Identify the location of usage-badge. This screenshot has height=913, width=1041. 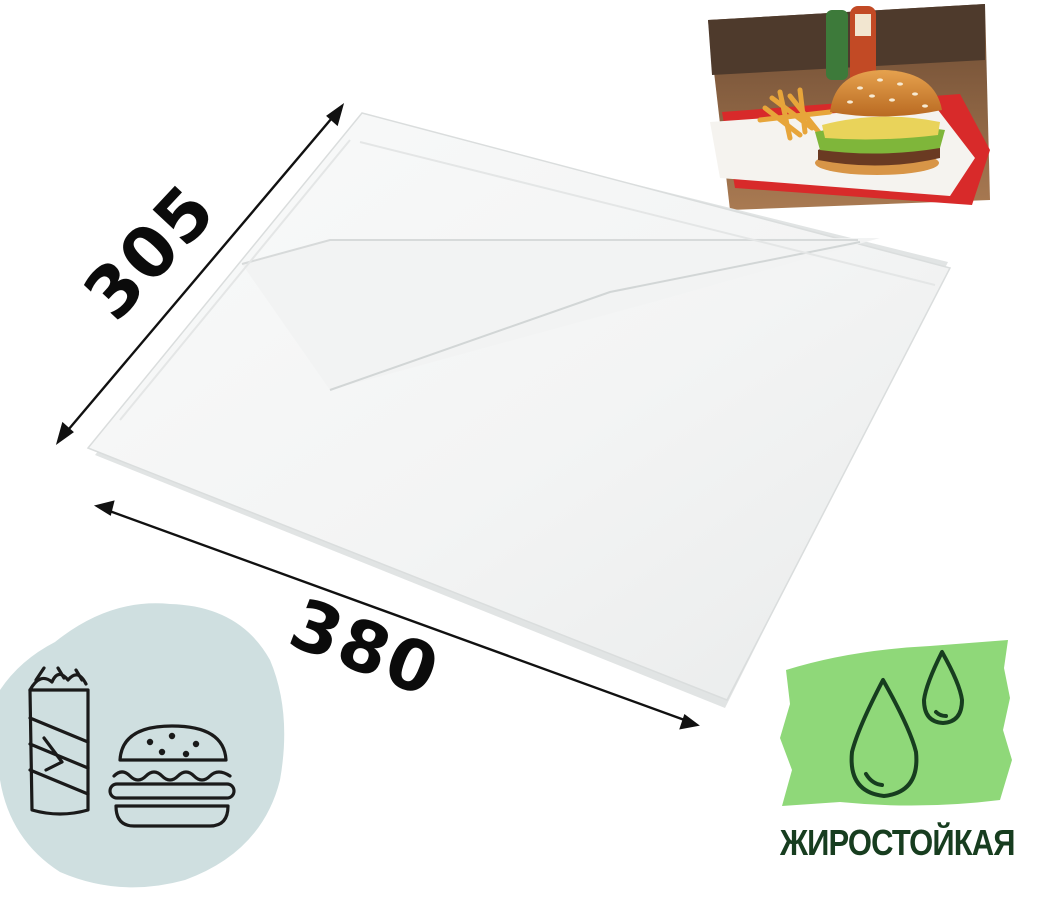
(142, 745).